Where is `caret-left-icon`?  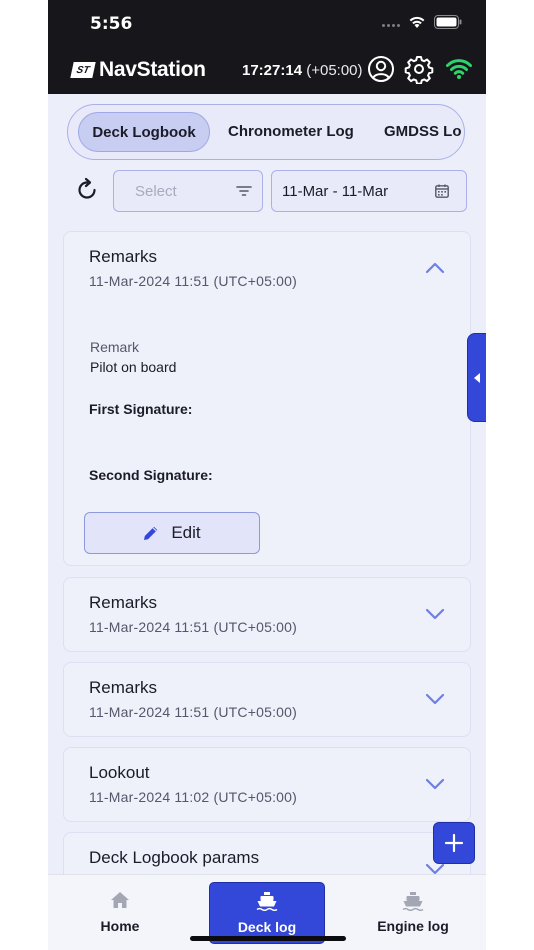
caret-left-icon is located at coordinates (477, 378).